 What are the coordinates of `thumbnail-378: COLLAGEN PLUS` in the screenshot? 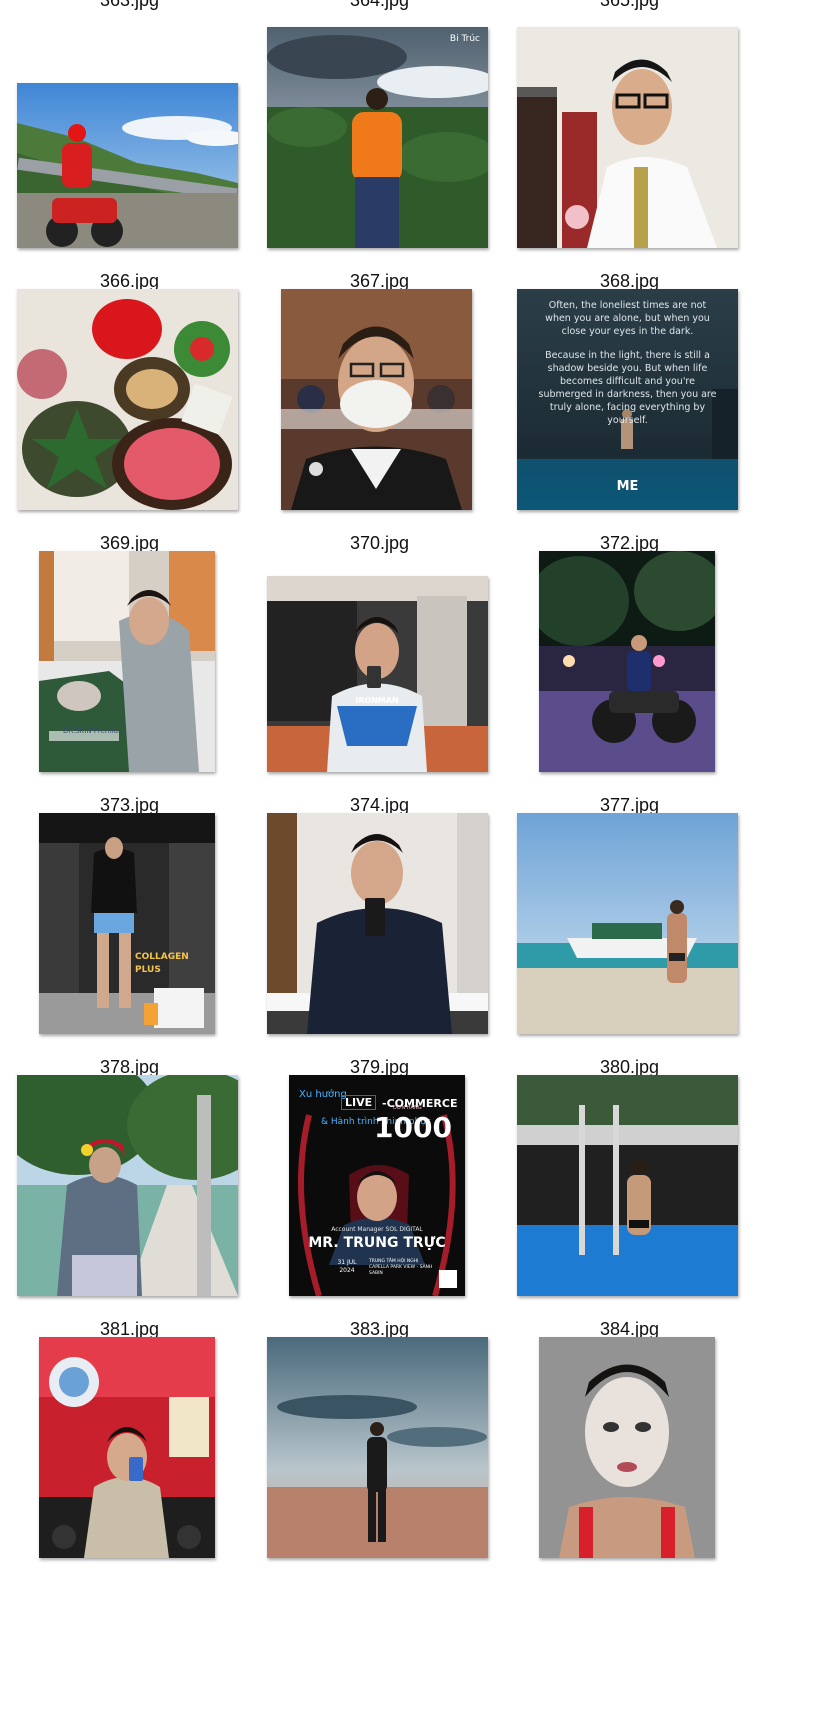 It's located at (127, 923).